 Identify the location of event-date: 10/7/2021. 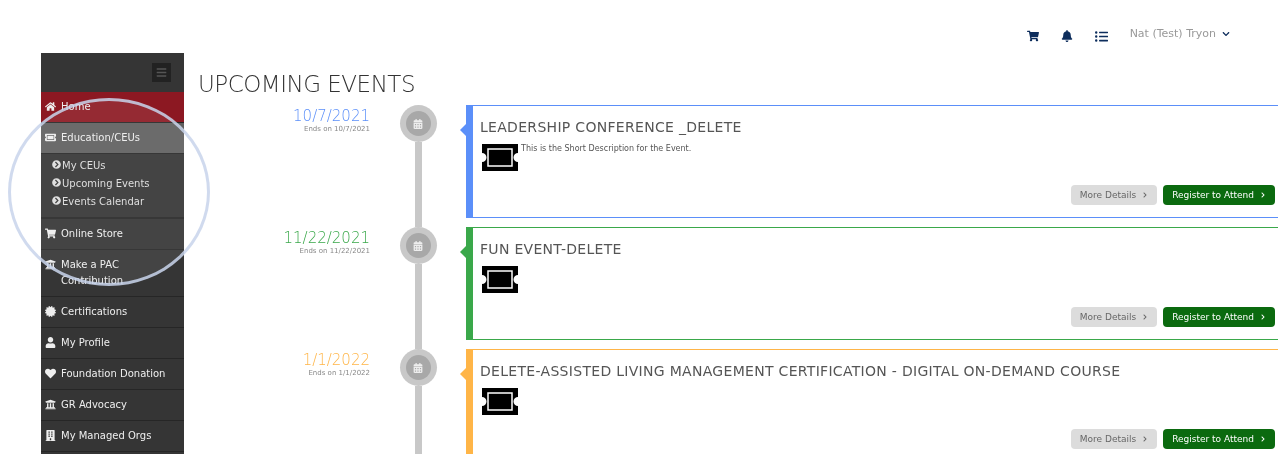
(331, 116).